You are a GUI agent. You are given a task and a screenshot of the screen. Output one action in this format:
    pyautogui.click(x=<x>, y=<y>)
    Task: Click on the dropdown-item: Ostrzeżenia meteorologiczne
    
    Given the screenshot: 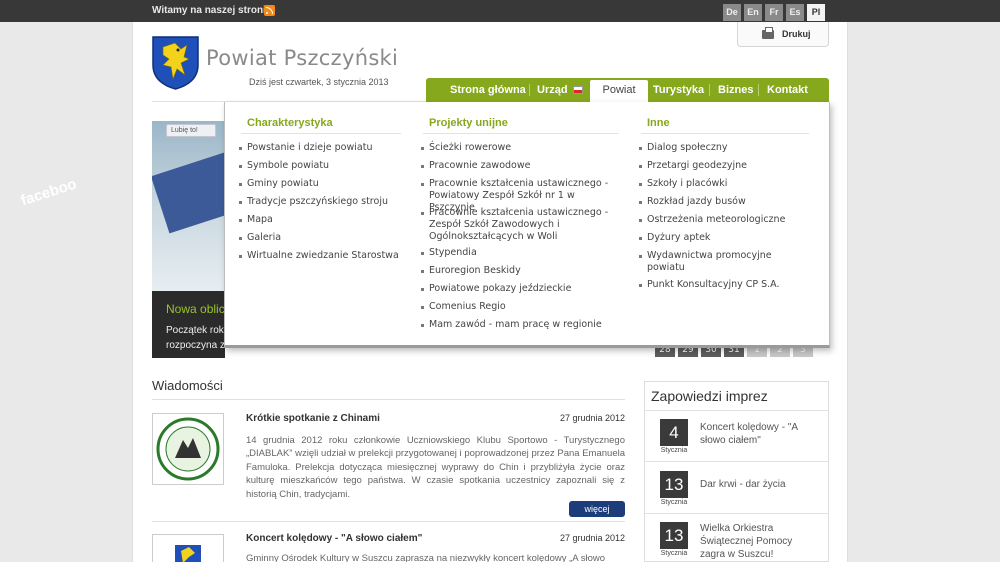 What is the action you would take?
    pyautogui.click(x=726, y=220)
    